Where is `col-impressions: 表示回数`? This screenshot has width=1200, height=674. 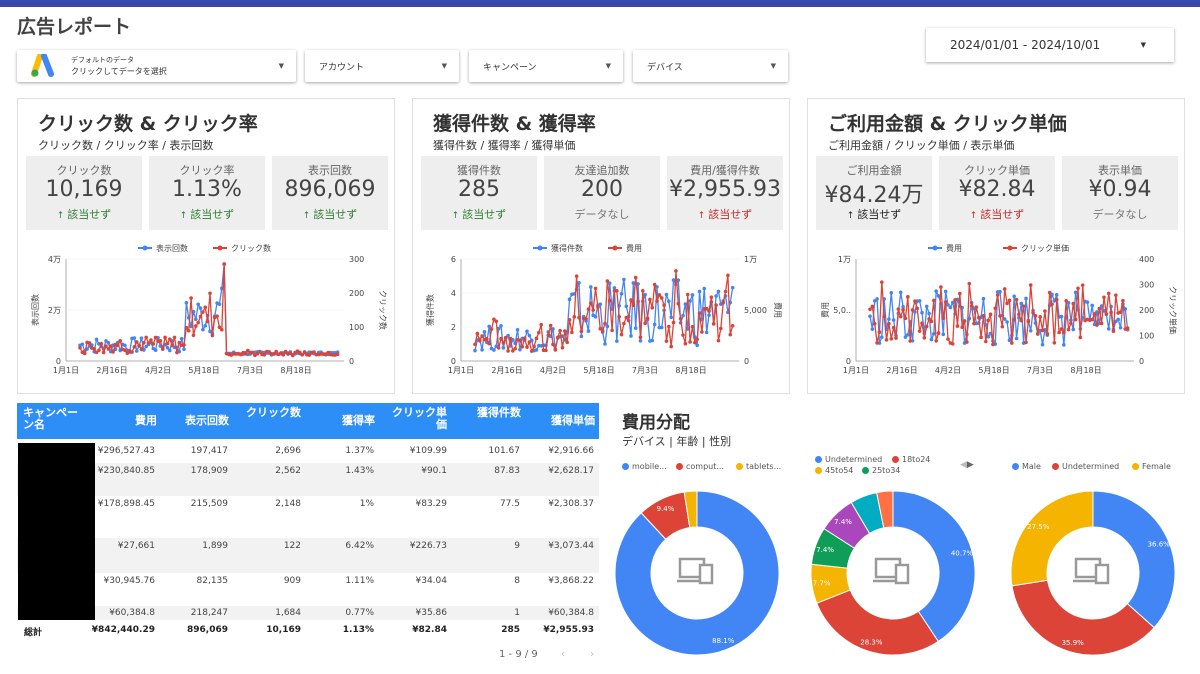 col-impressions: 表示回数 is located at coordinates (198, 421).